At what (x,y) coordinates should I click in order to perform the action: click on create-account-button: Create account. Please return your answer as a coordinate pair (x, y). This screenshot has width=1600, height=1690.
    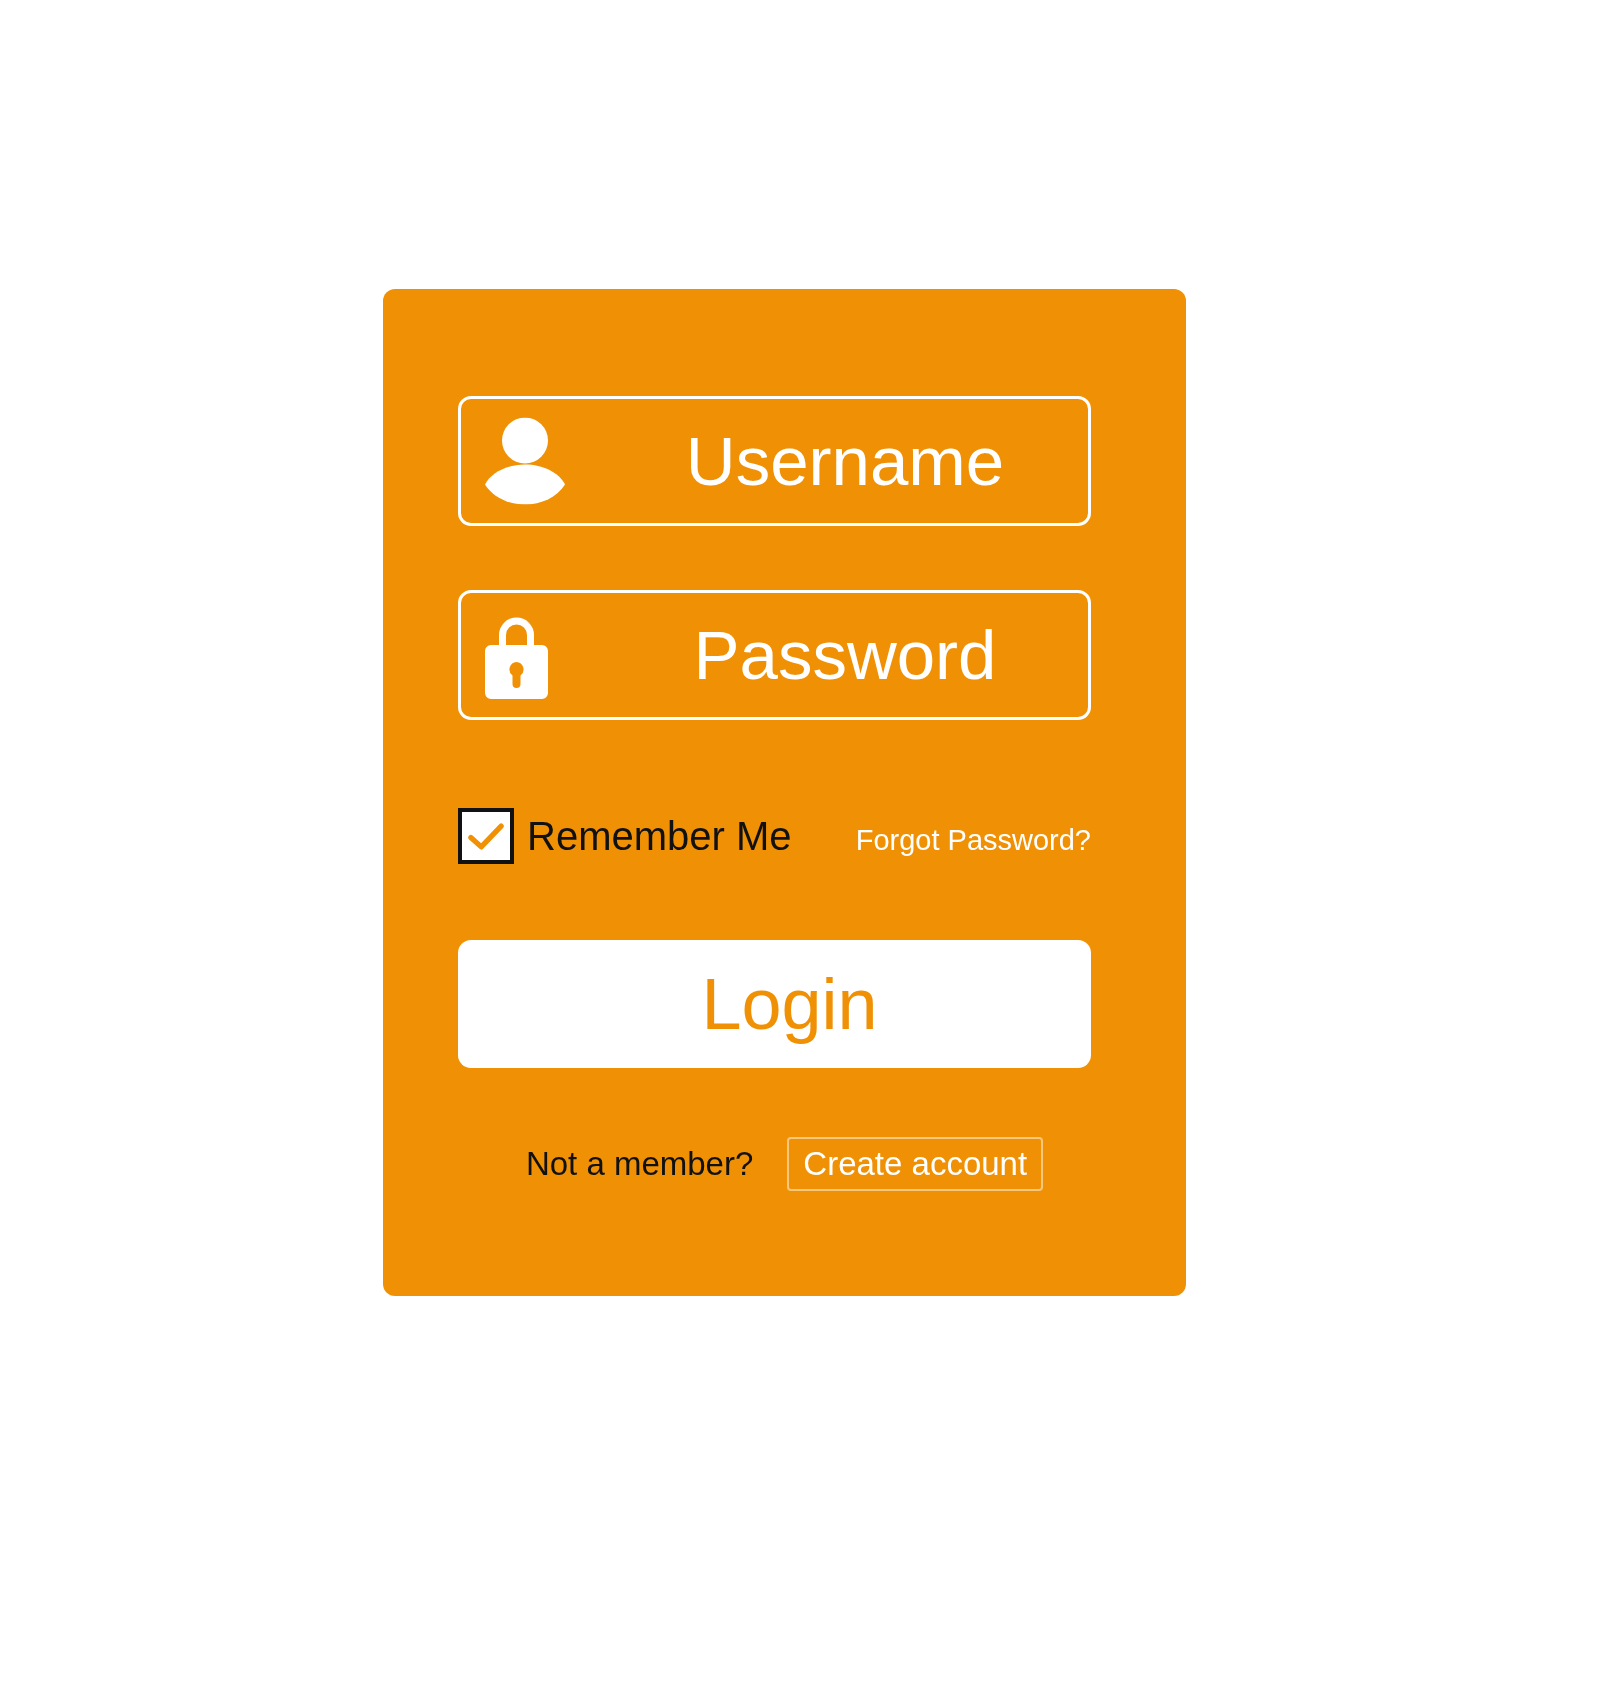
    Looking at the image, I should click on (915, 1164).